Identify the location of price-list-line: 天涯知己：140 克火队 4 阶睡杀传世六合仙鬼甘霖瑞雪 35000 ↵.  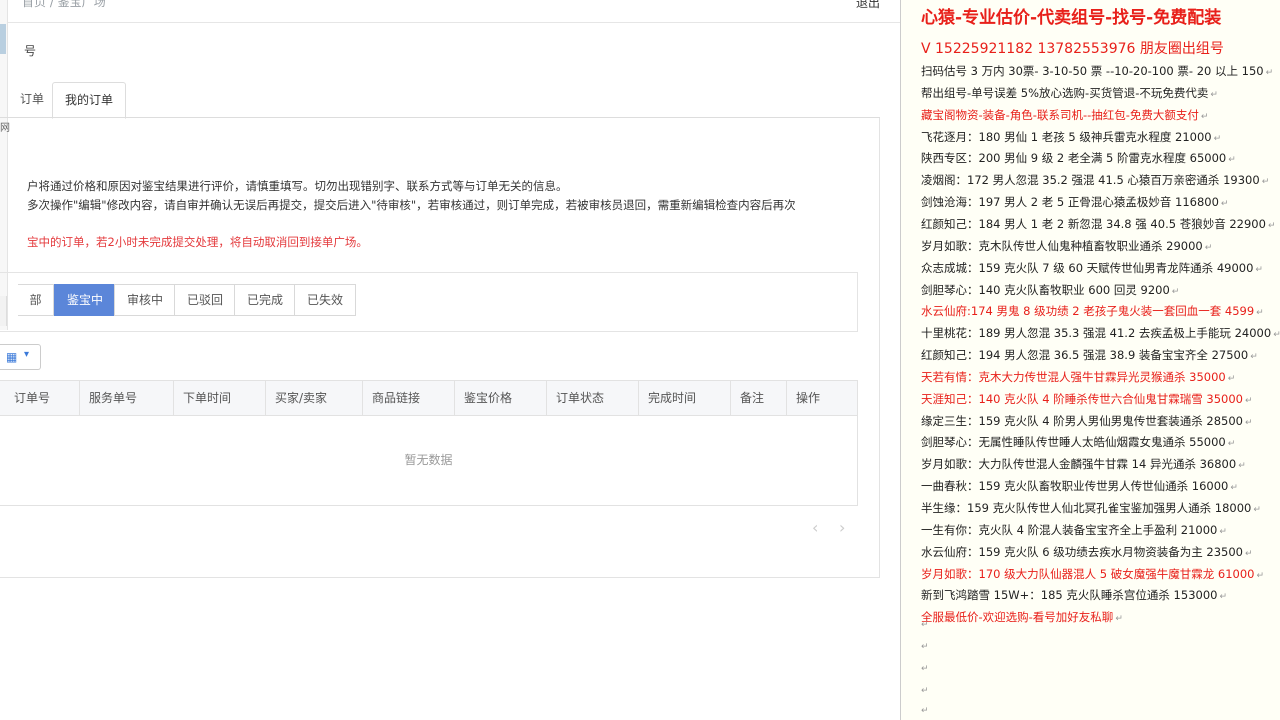
(1087, 399).